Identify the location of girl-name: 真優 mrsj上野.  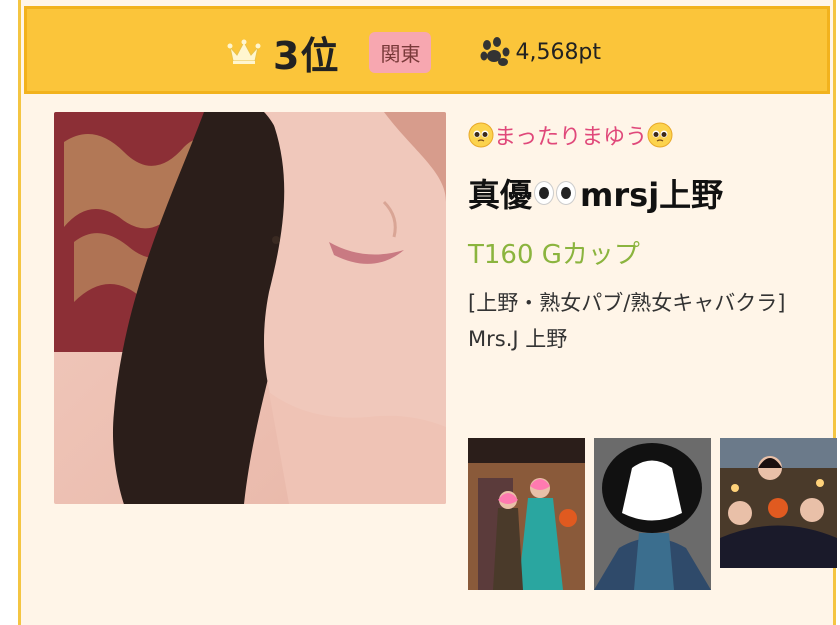
(654, 193).